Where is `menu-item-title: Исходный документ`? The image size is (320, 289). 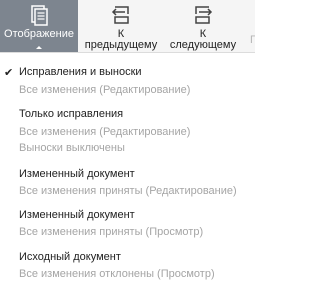
menu-item-title: Исходный документ is located at coordinates (70, 257).